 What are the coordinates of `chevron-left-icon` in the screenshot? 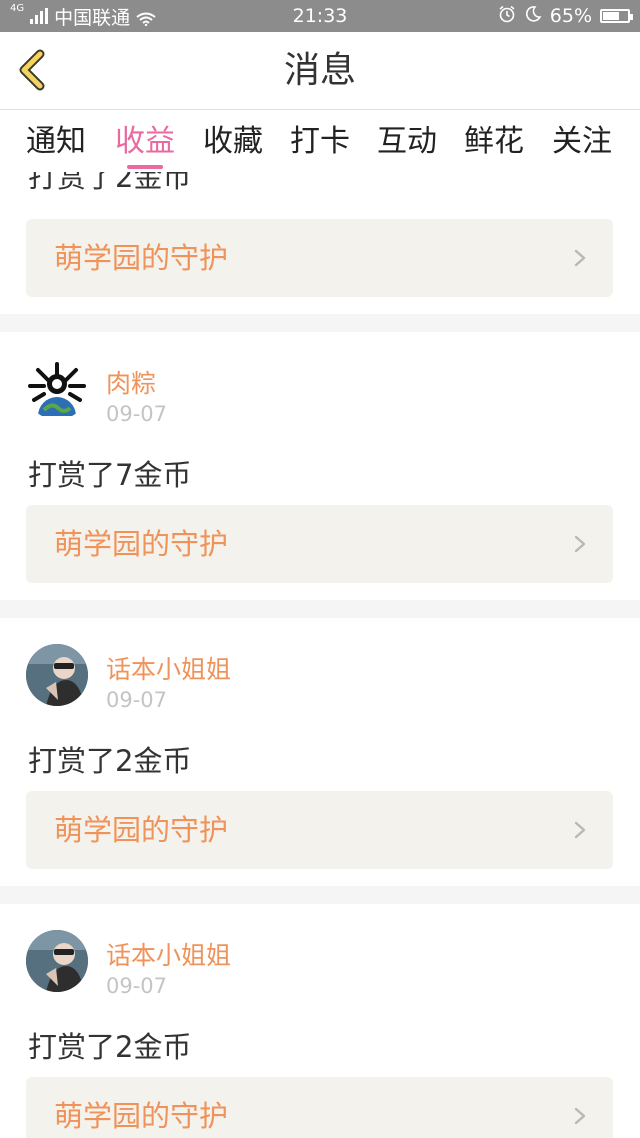 It's located at (32, 70).